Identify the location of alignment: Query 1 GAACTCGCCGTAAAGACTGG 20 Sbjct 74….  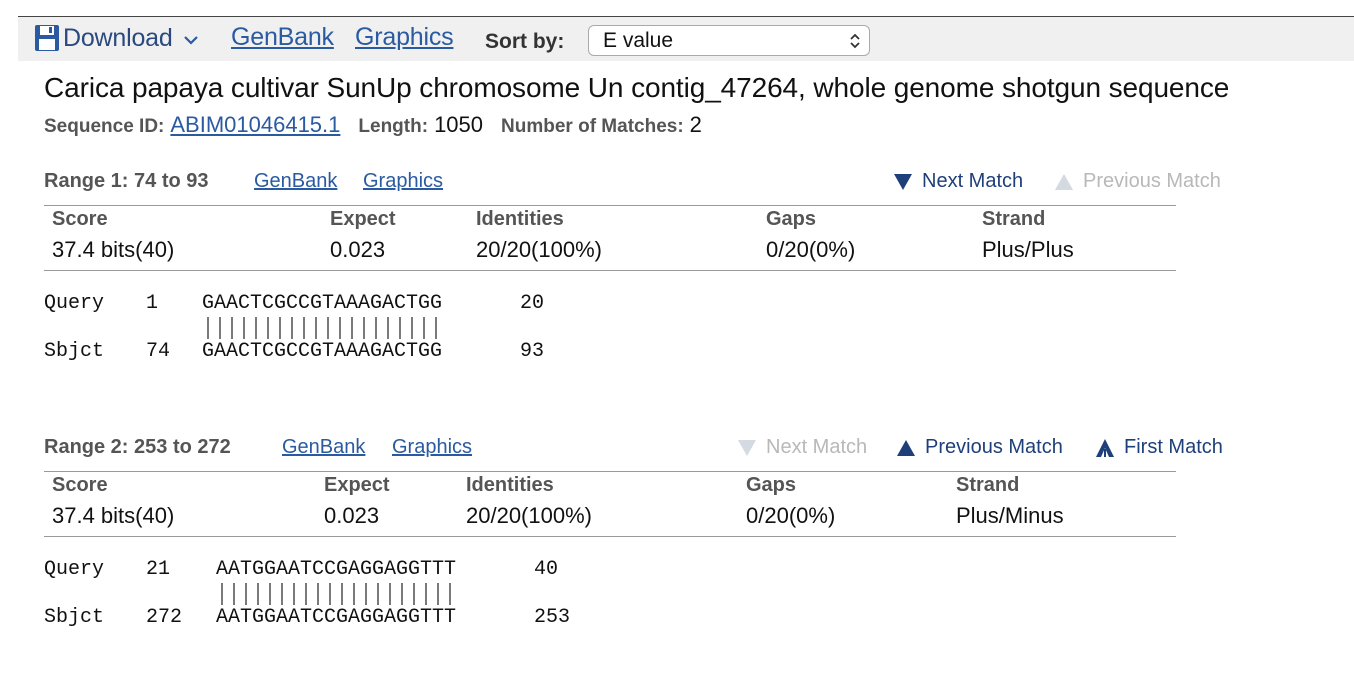
(344, 332).